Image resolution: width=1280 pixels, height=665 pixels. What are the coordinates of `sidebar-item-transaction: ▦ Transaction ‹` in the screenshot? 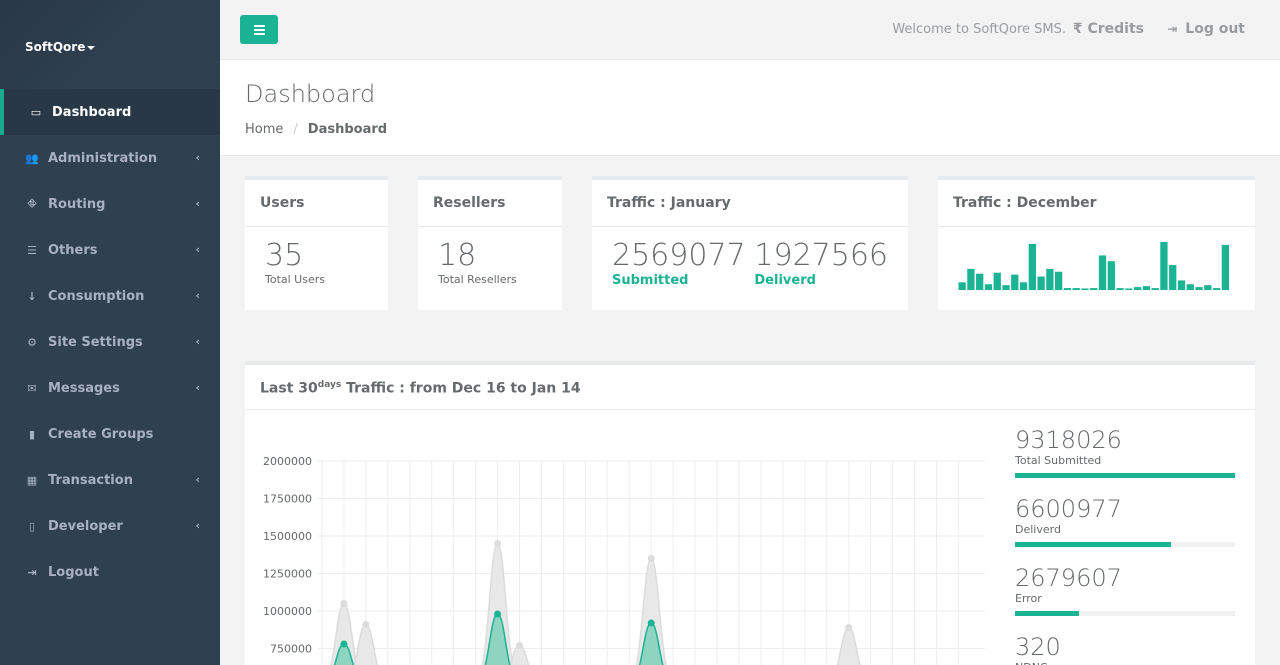 It's located at (110, 480).